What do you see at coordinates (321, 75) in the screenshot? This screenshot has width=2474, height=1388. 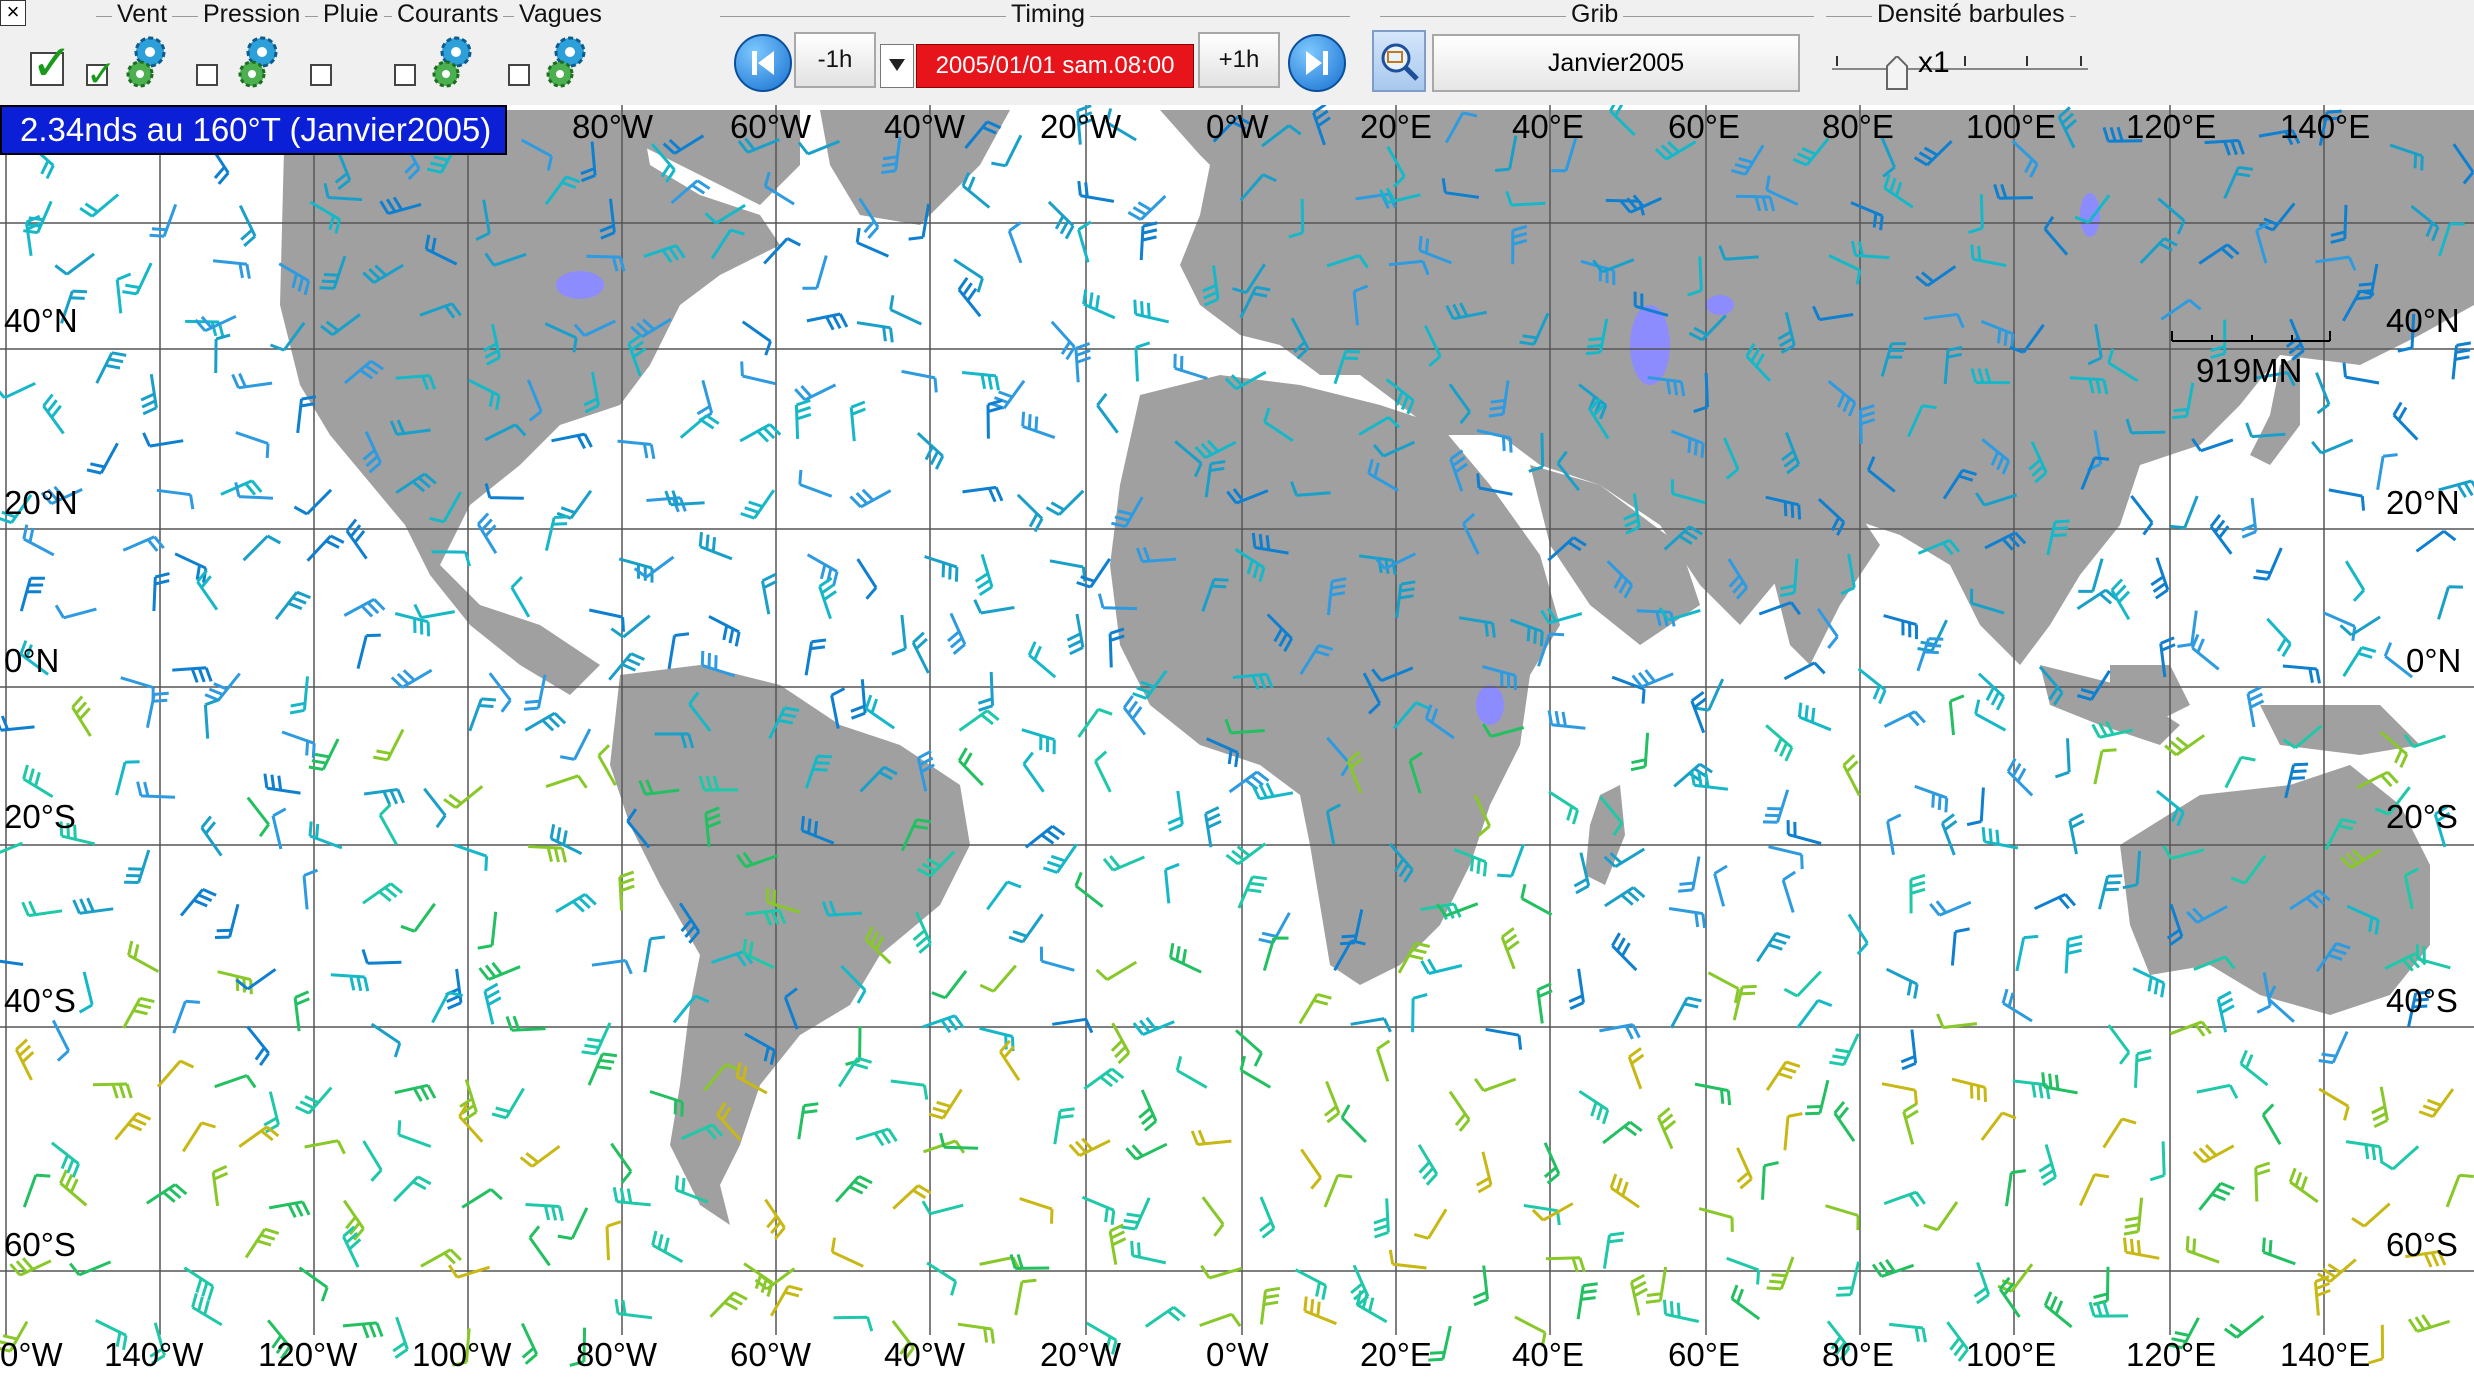 I see `pluie-checkbox` at bounding box center [321, 75].